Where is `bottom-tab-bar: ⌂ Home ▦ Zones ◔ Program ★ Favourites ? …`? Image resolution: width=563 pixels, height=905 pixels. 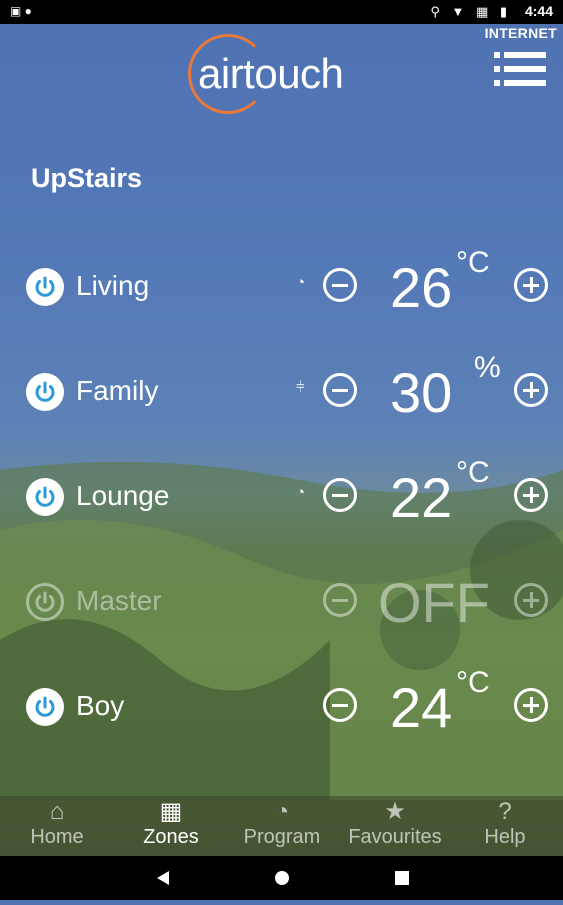 bottom-tab-bar: ⌂ Home ▦ Zones ◔ Program ★ Favourites ? … is located at coordinates (281, 826).